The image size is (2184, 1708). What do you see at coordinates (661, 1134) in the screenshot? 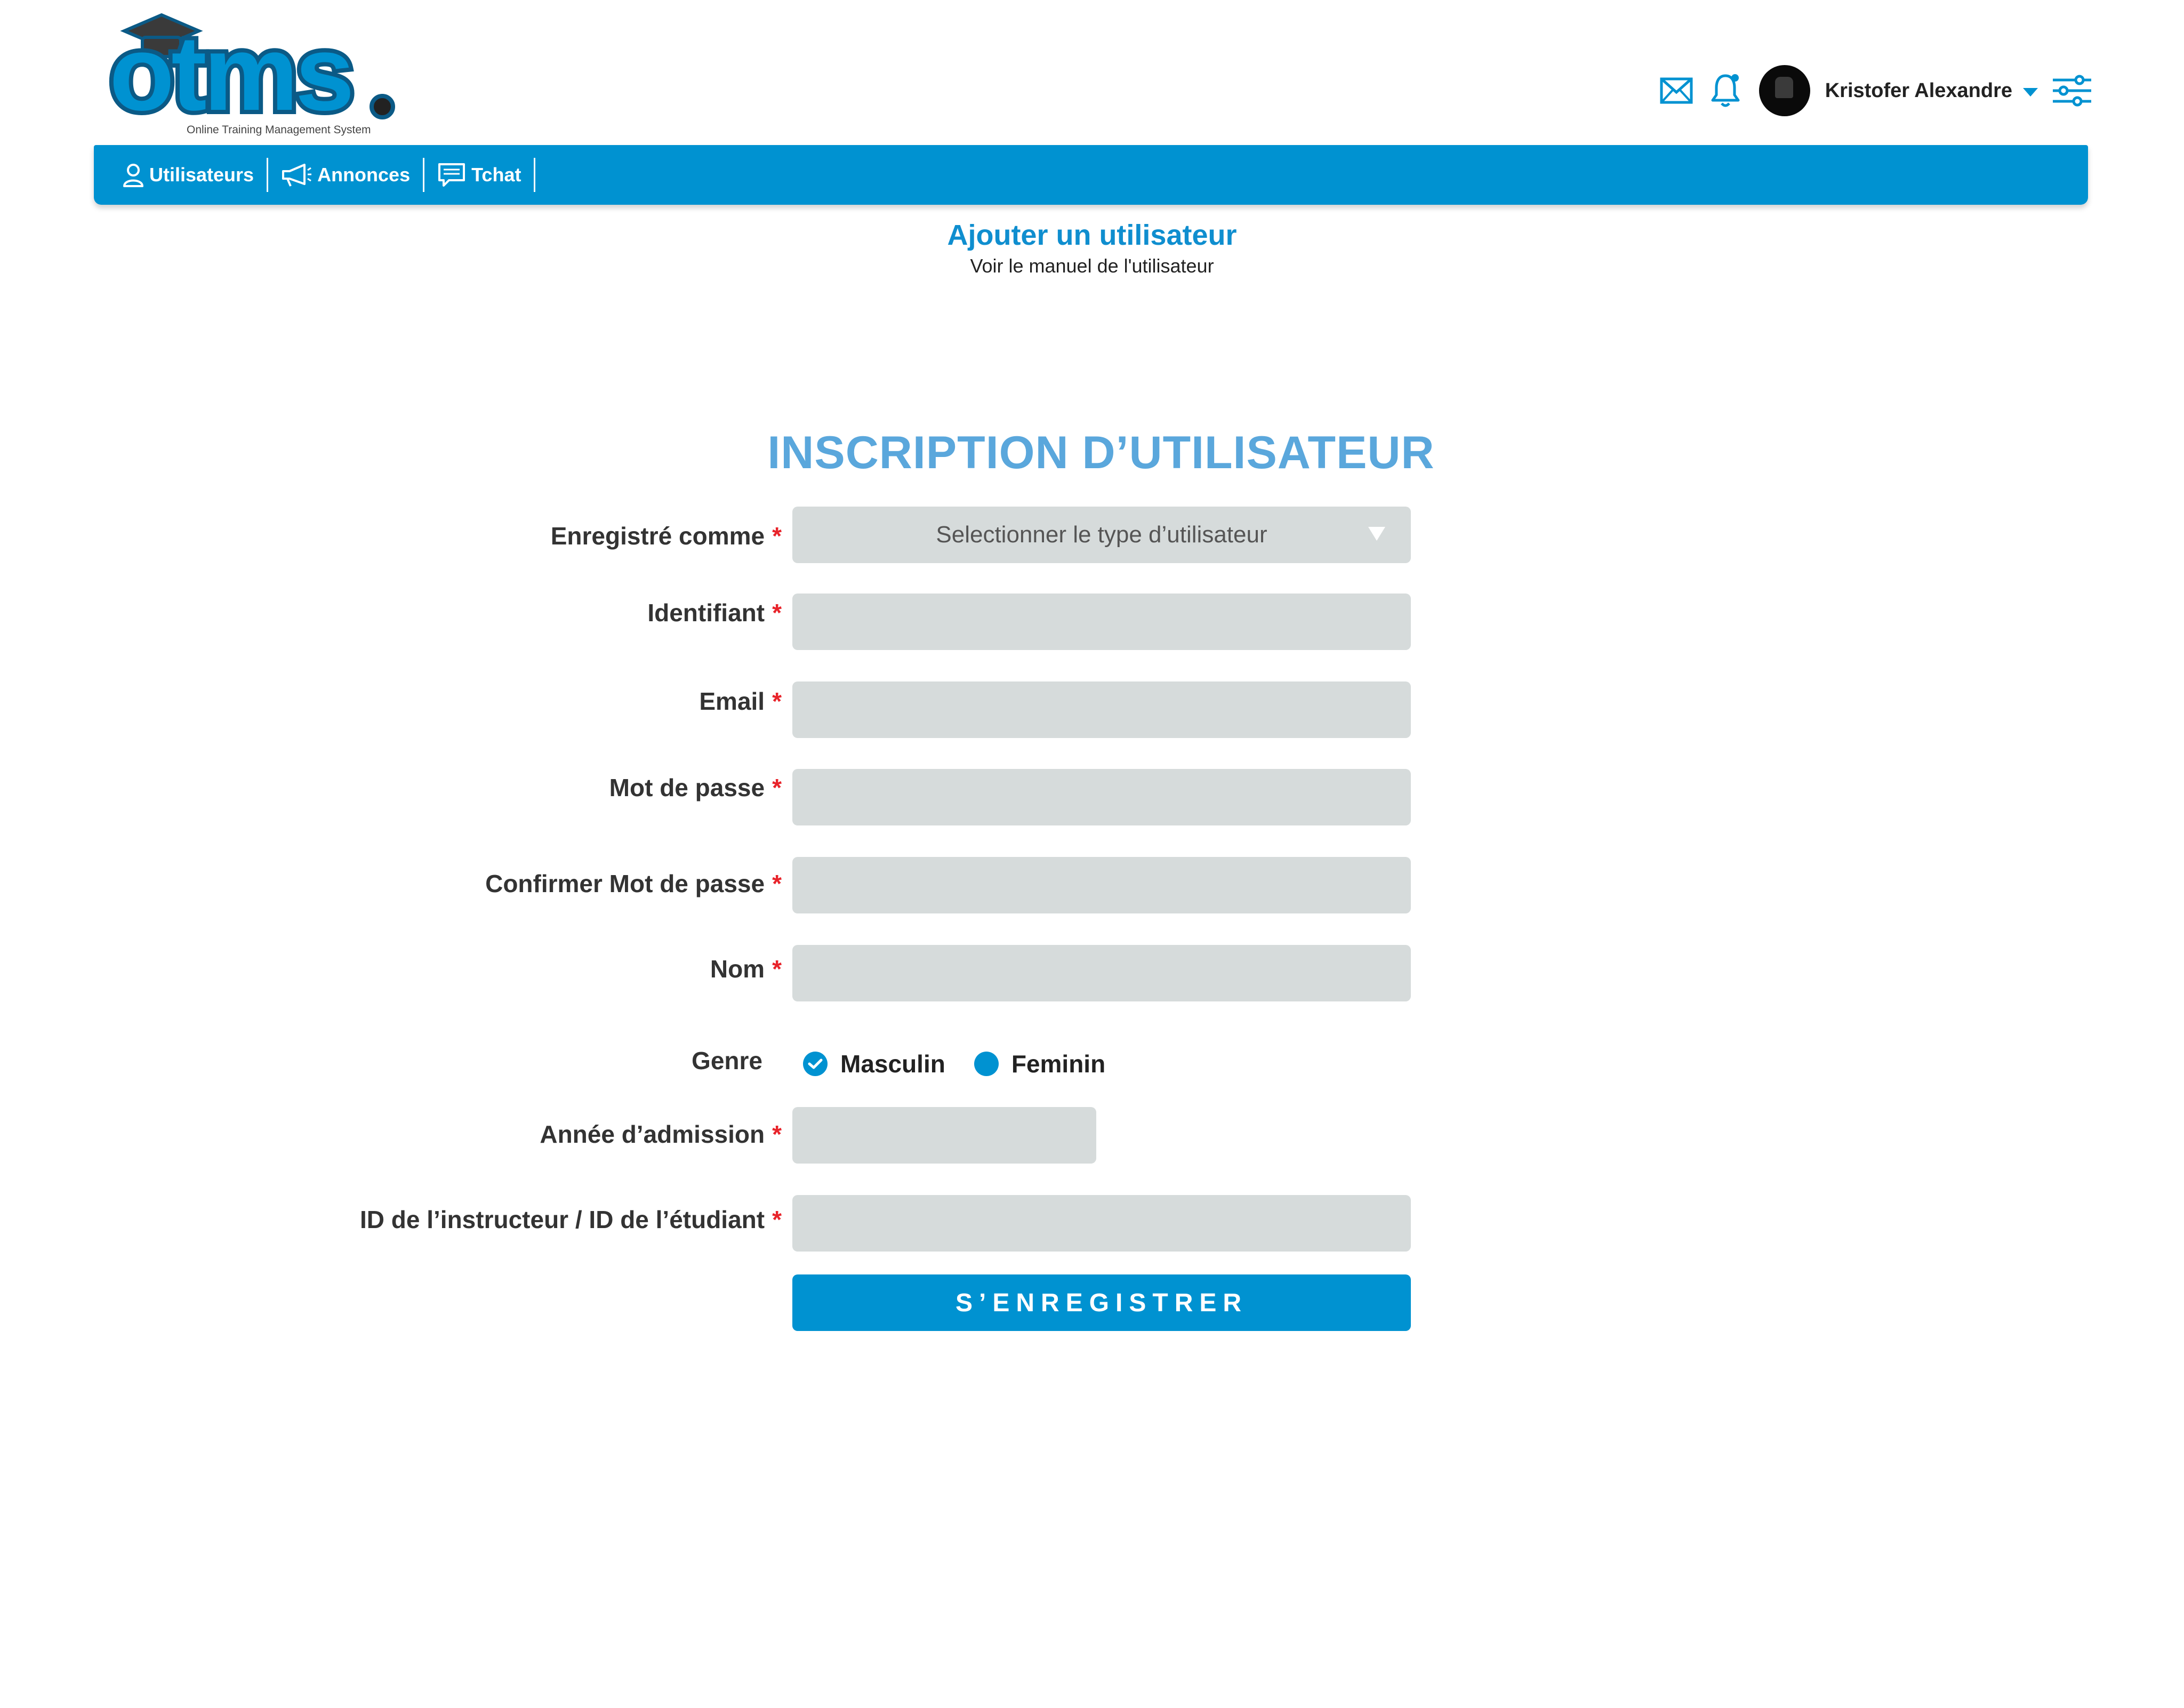
I see `label-admission-year: Année d’admission *` at bounding box center [661, 1134].